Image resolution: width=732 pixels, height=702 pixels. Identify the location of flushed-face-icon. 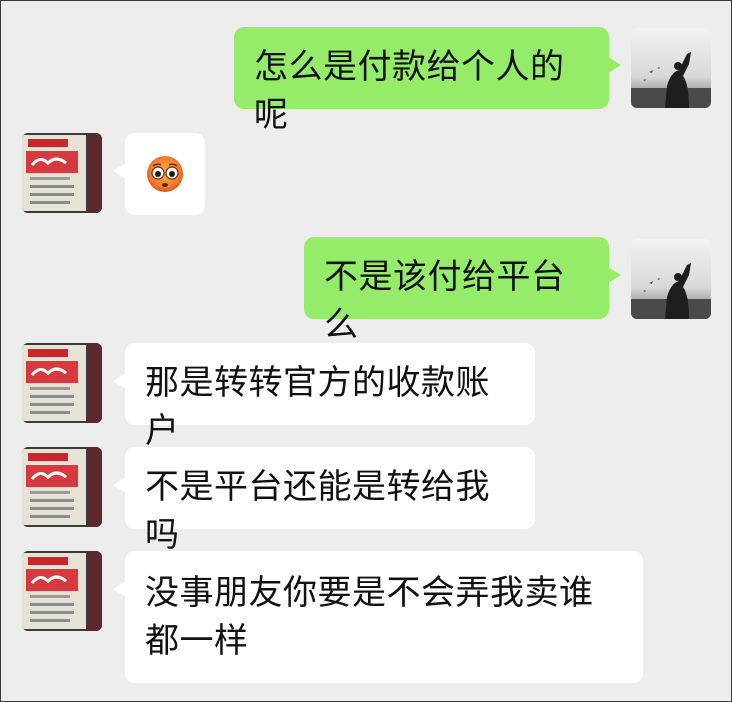
(165, 174).